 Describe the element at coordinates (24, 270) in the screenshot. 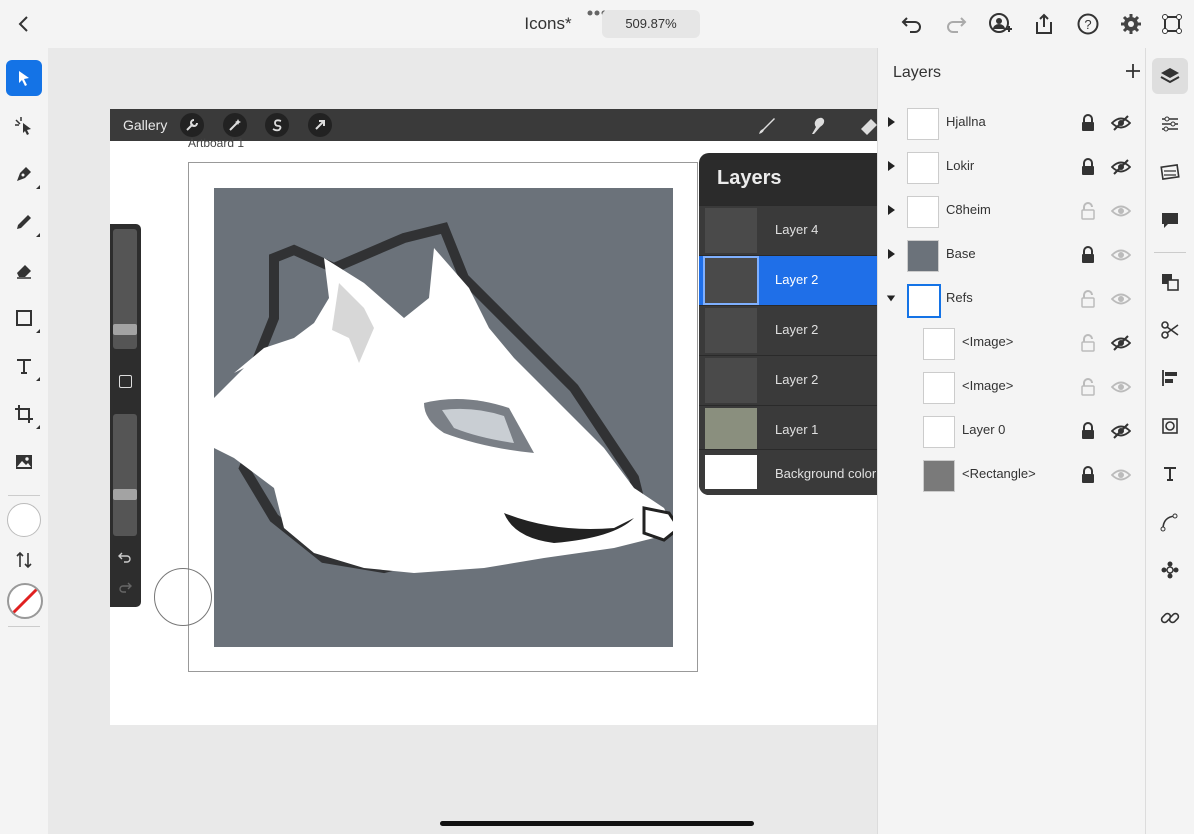

I see `eraser-tool-icon` at that location.